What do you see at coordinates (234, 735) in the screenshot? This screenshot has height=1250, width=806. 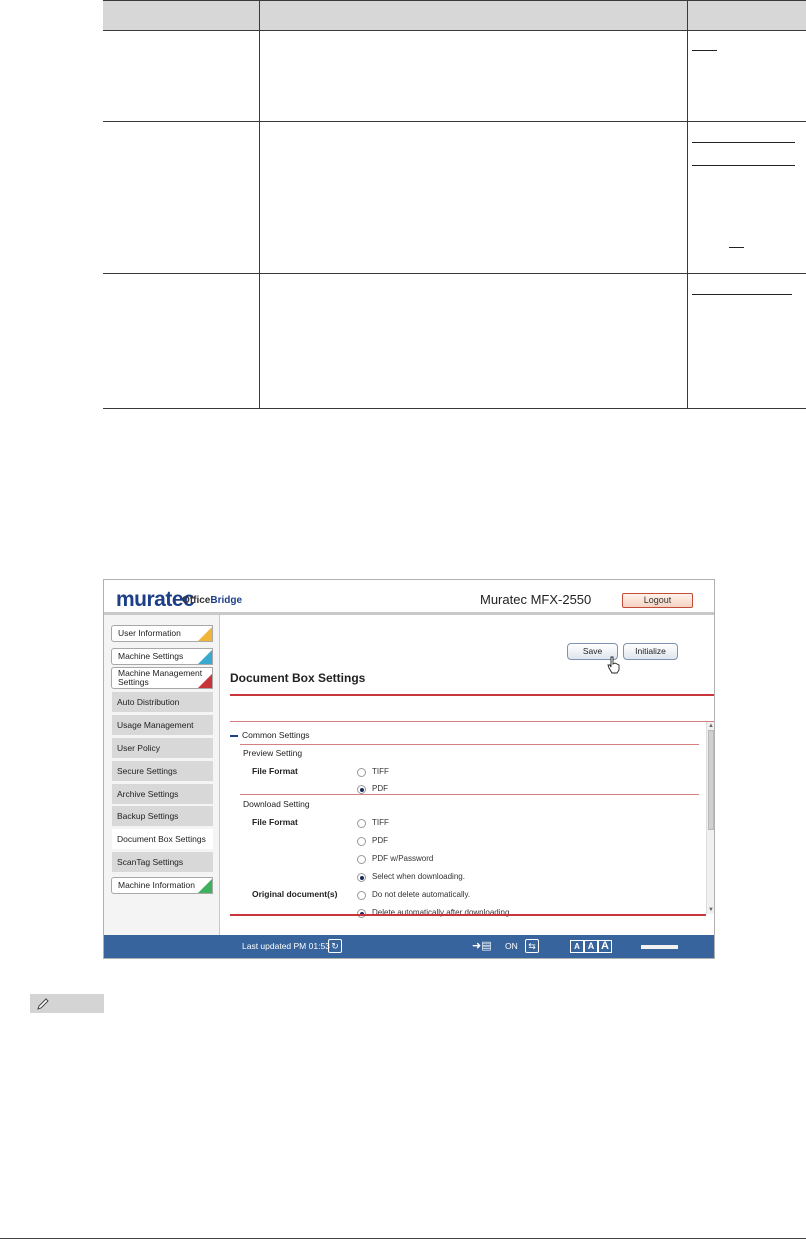 I see `collapse-icon` at bounding box center [234, 735].